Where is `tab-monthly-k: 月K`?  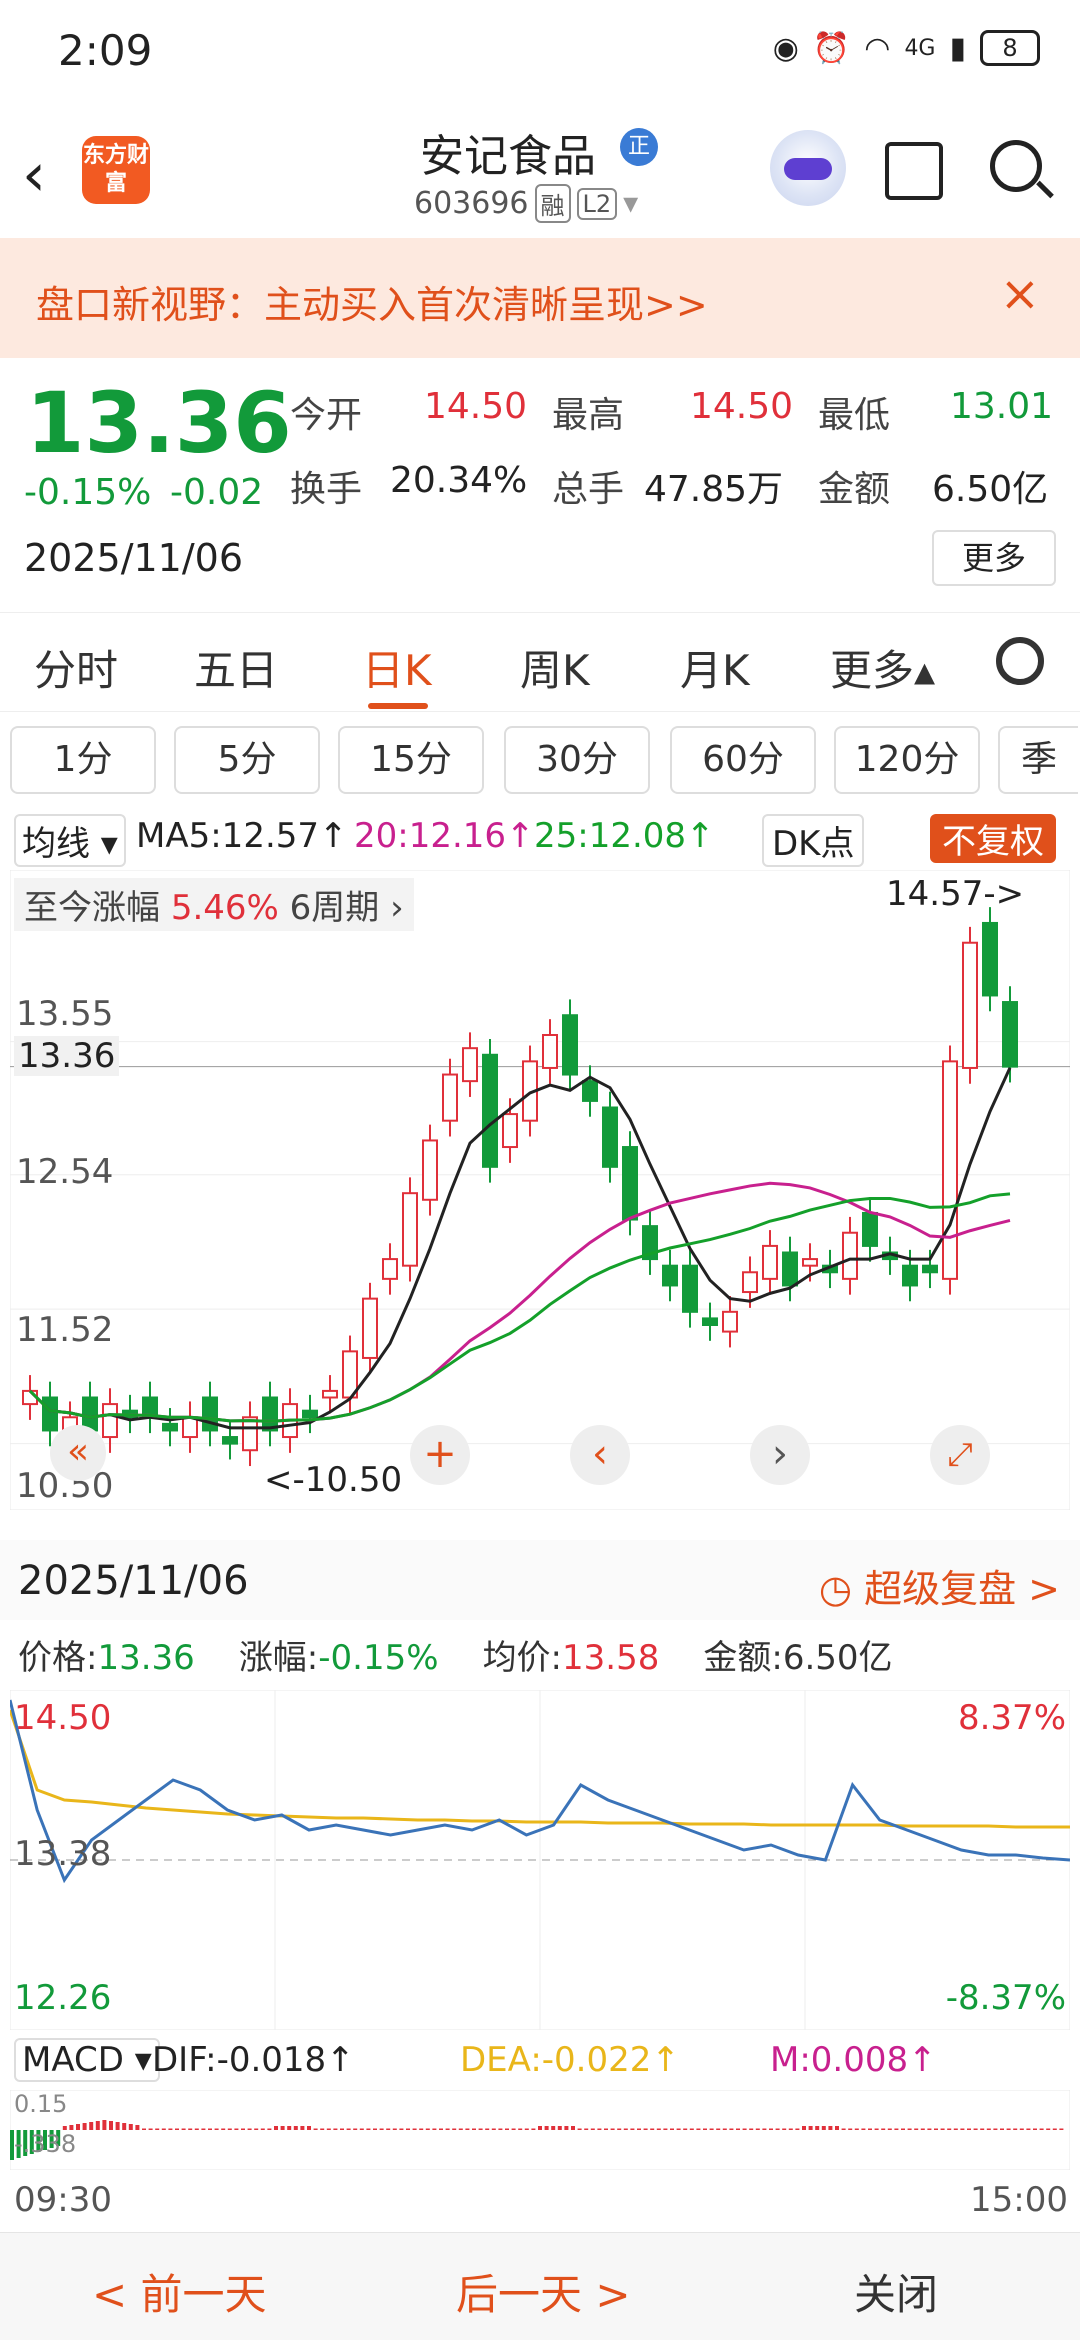 tab-monthly-k: 月K is located at coordinates (715, 667).